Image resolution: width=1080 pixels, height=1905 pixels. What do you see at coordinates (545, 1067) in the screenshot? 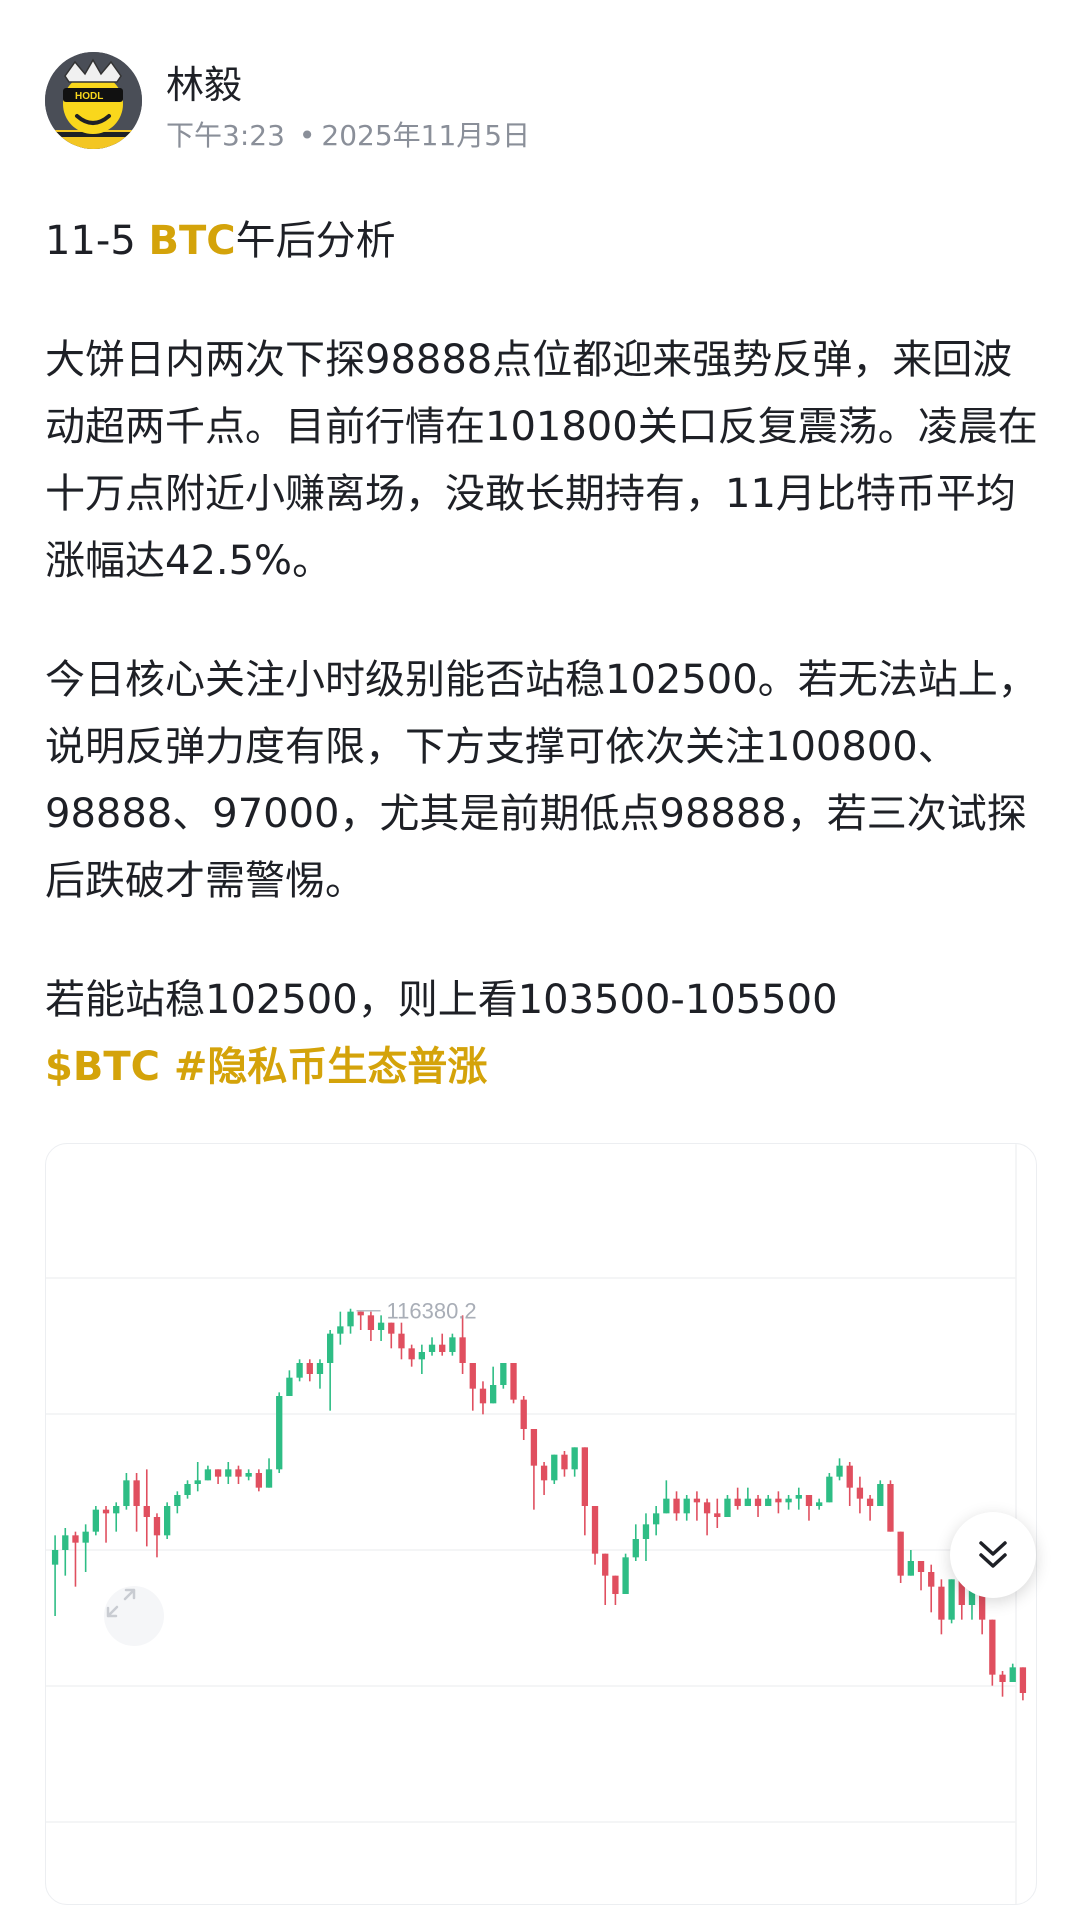
I see `post-hashtags: $BTC #隐私币生态普涨` at bounding box center [545, 1067].